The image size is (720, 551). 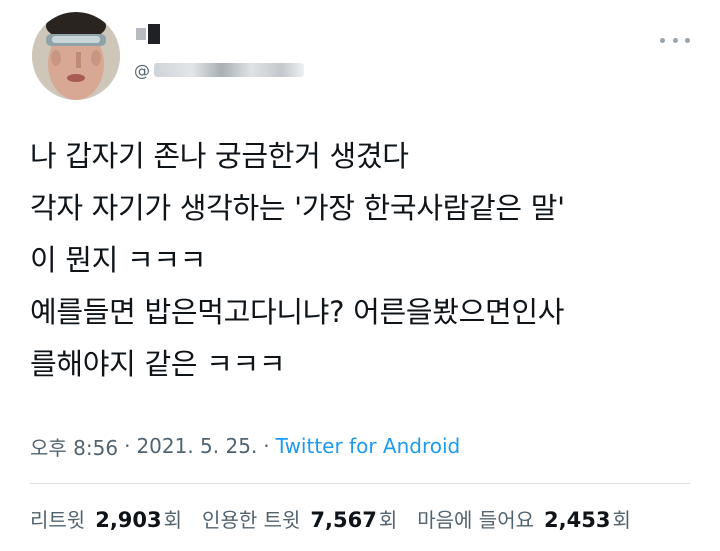 I want to click on stat-count: 2,903, so click(x=128, y=519).